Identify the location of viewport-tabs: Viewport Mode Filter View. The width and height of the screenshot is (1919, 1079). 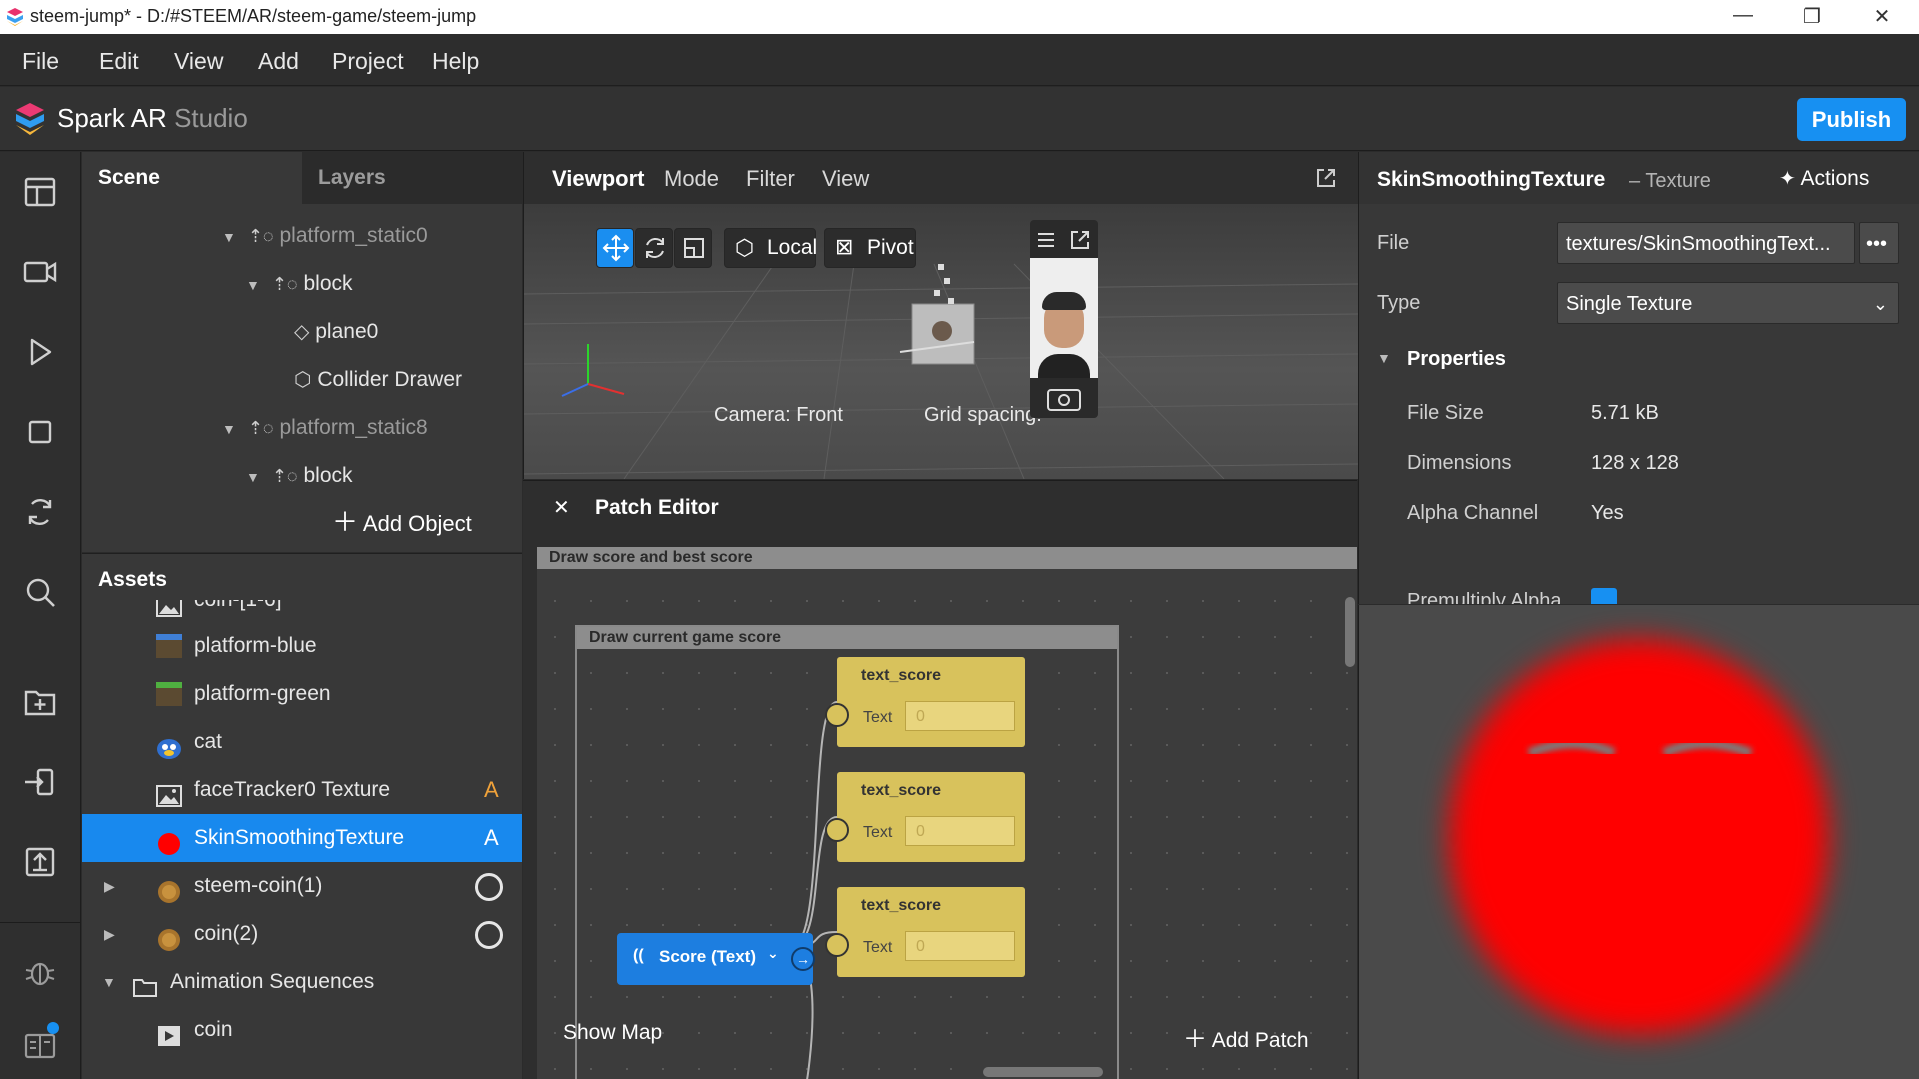
(941, 178).